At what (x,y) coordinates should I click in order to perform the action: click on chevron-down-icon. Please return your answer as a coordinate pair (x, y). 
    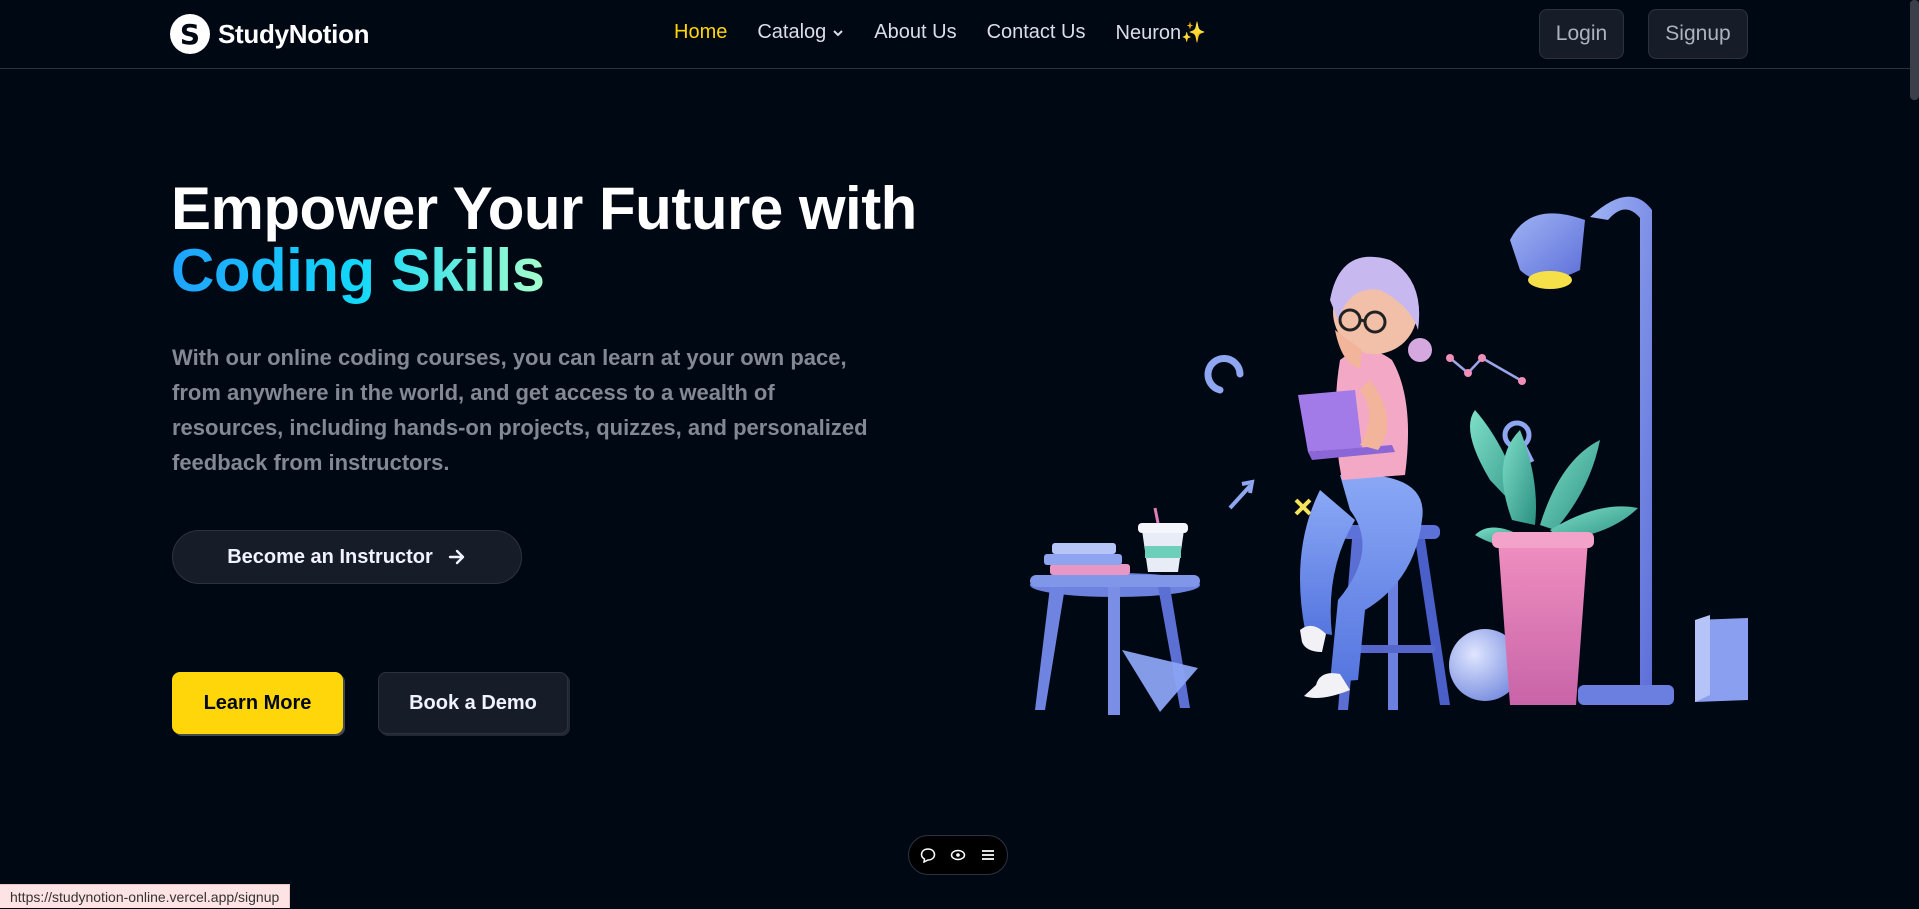
    Looking at the image, I should click on (838, 32).